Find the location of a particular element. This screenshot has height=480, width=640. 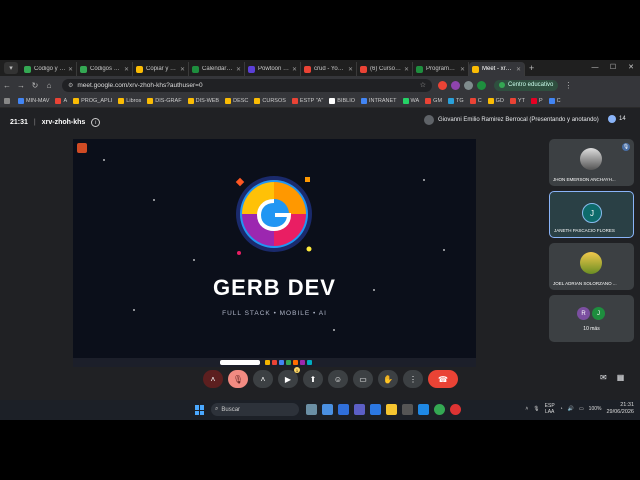

bookmark-item: BIBLIO is located at coordinates (342, 100).